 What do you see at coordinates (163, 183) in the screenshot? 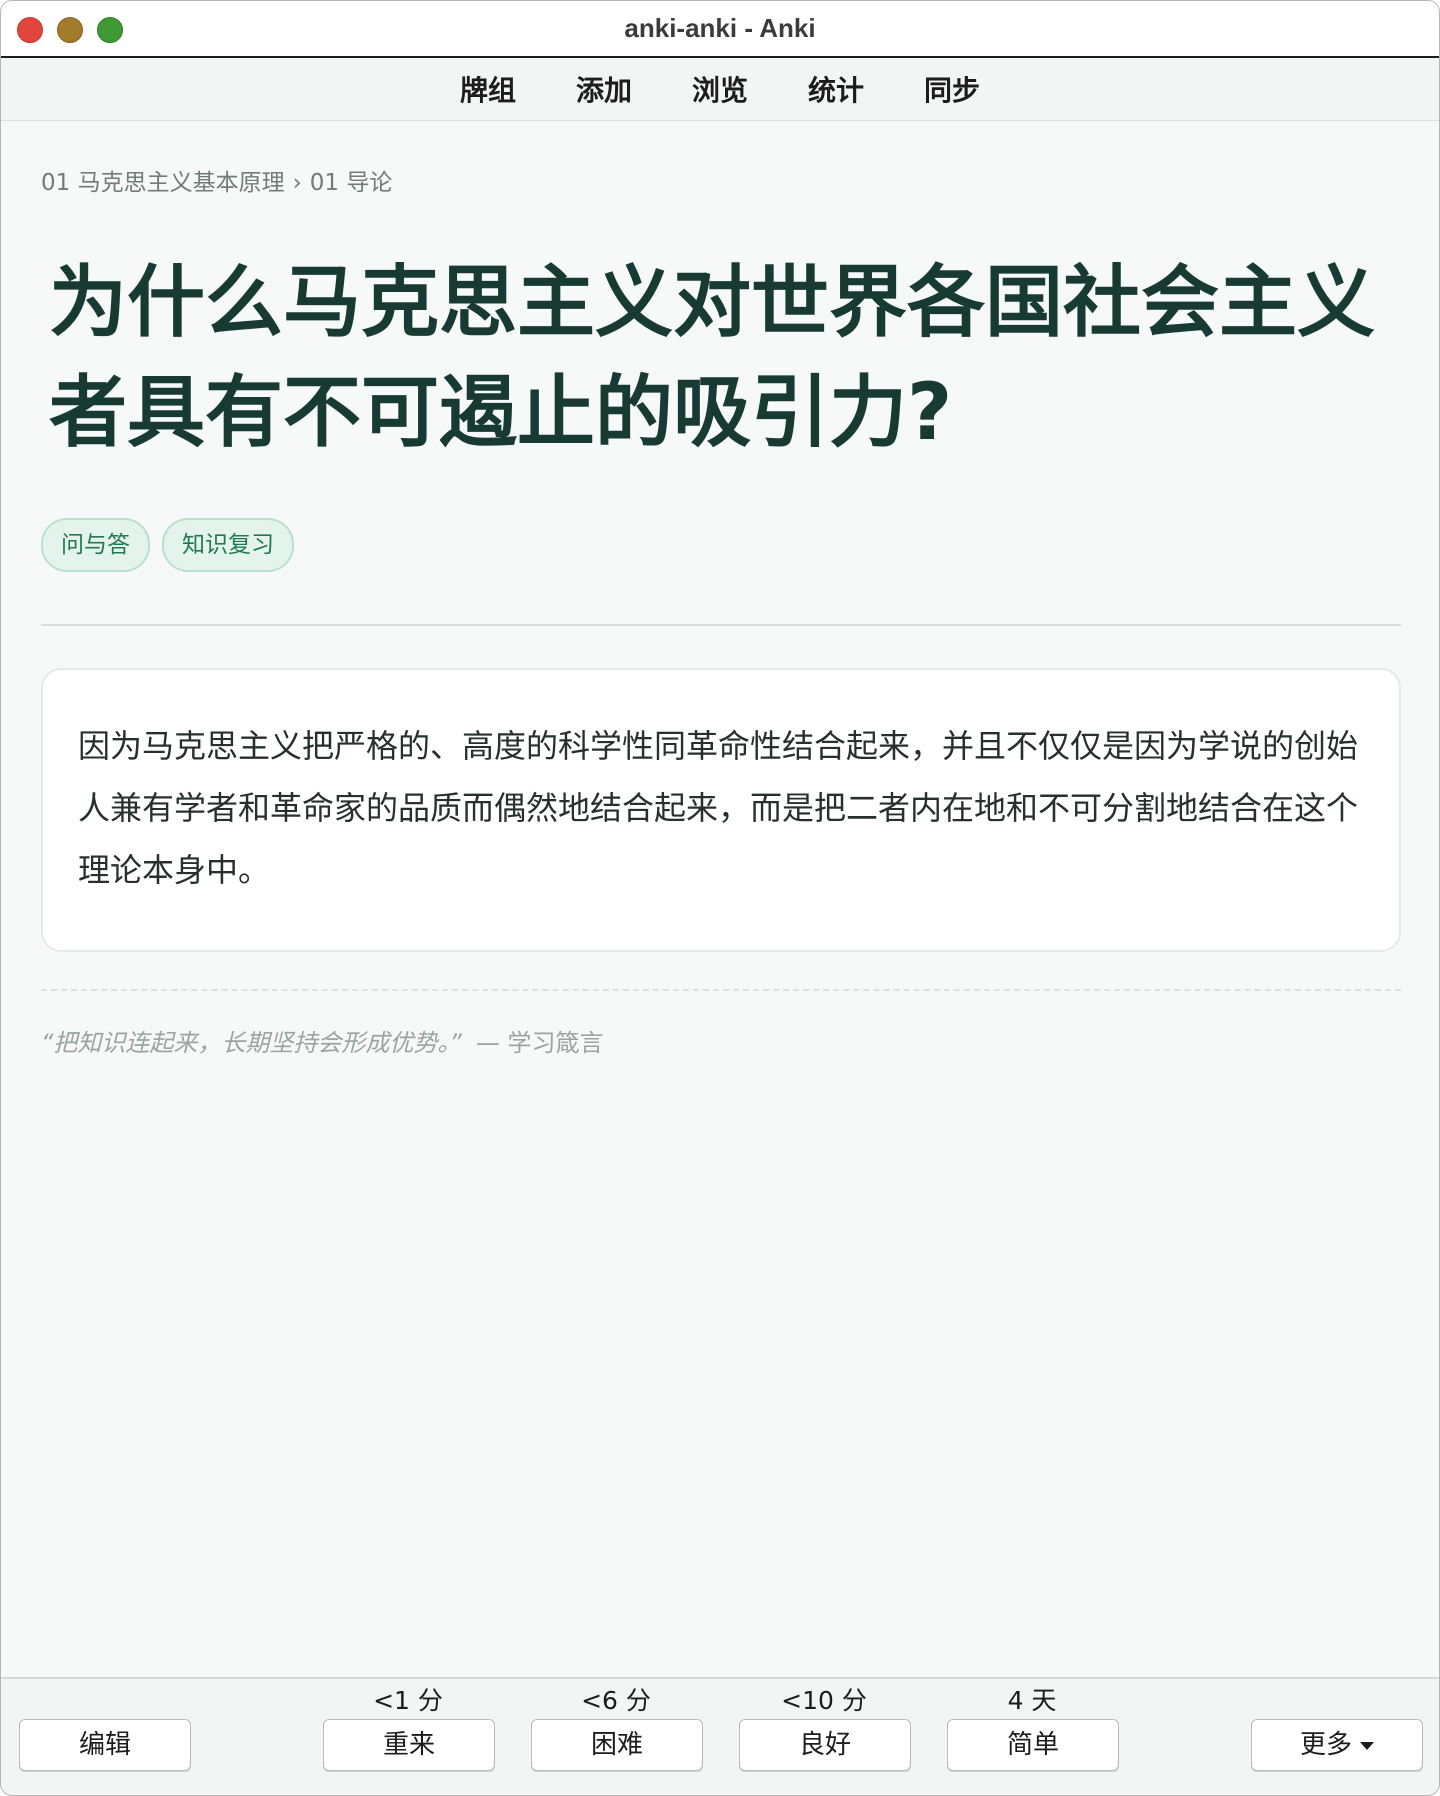
I see `breadcrumb-deck: 01 马克思主义基本原理` at bounding box center [163, 183].